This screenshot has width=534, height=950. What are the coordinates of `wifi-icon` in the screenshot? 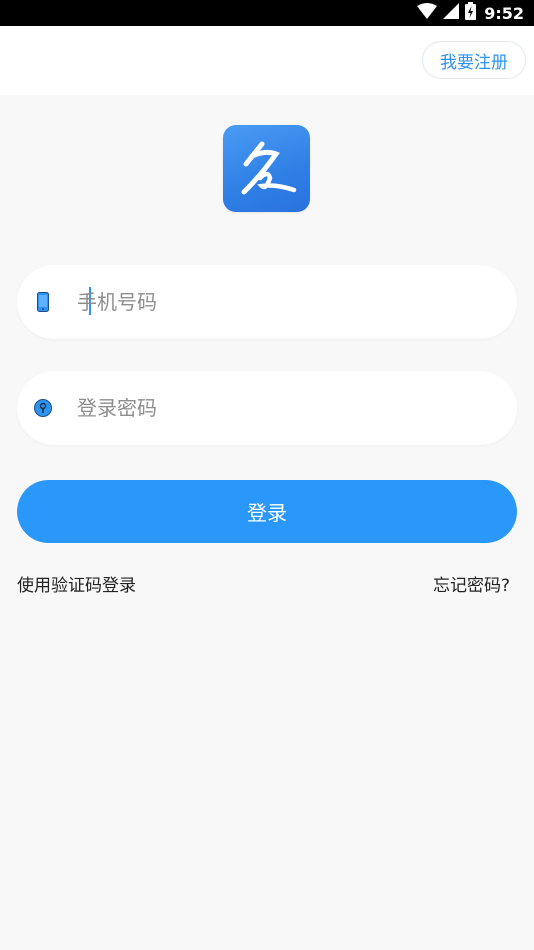 It's located at (427, 13).